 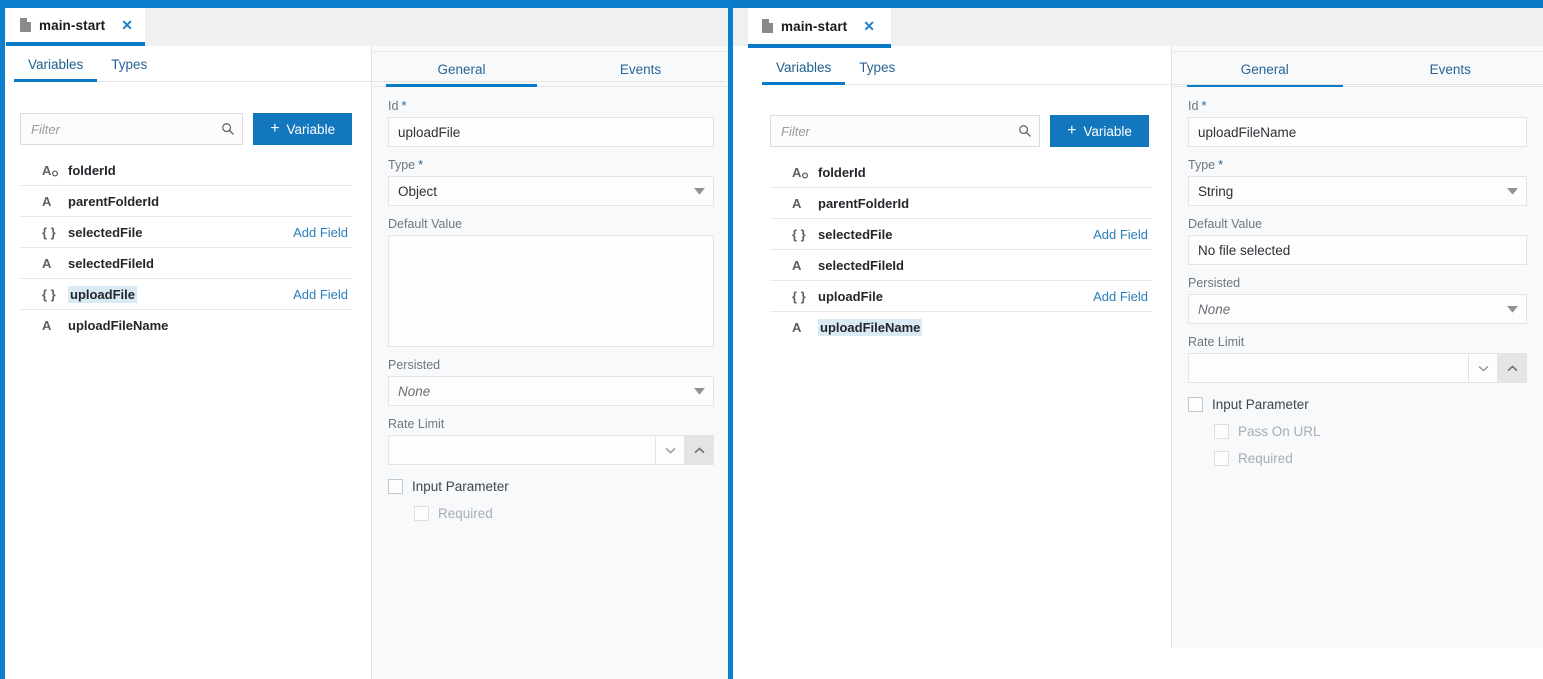 What do you see at coordinates (861, 265) in the screenshot?
I see `list-item-label: selectedFileId` at bounding box center [861, 265].